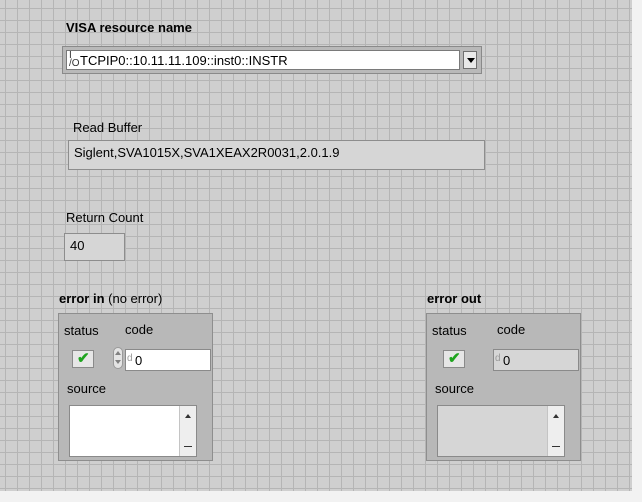  What do you see at coordinates (133, 431) in the screenshot?
I see `error-in-source-field` at bounding box center [133, 431].